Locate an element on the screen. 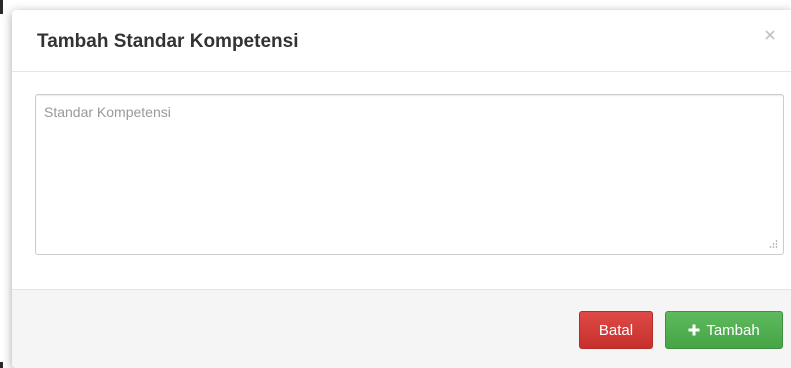 Image resolution: width=791 pixels, height=368 pixels. cancel-button-label: Batal is located at coordinates (616, 330).